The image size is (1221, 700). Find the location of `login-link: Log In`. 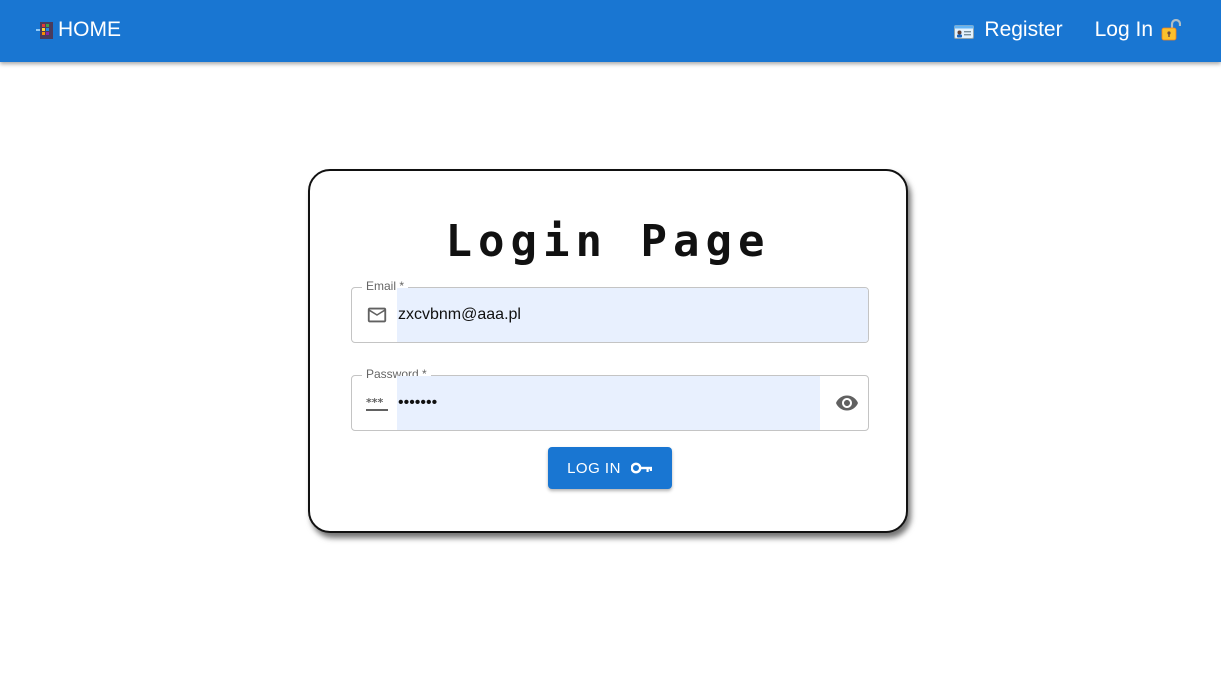

login-link: Log In is located at coordinates (1138, 30).